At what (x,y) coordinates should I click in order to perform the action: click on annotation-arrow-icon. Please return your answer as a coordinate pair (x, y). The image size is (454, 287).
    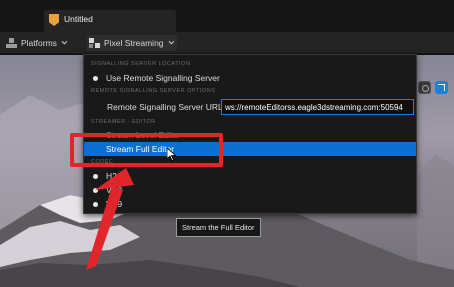
    Looking at the image, I should click on (110, 219).